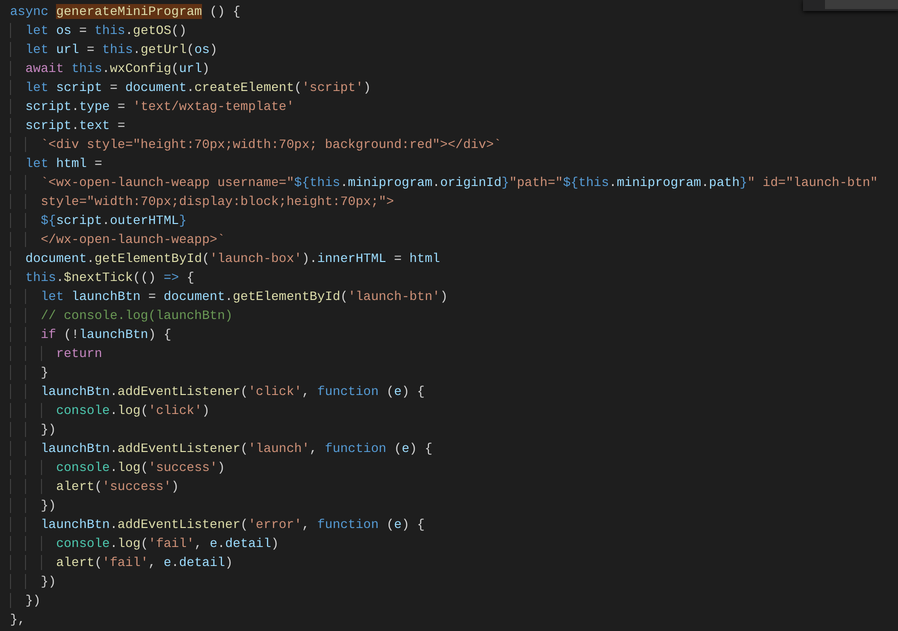 This screenshot has width=898, height=631. I want to click on code-line: document.getElementById('launch-box').innerHTML = html, so click(225, 258).